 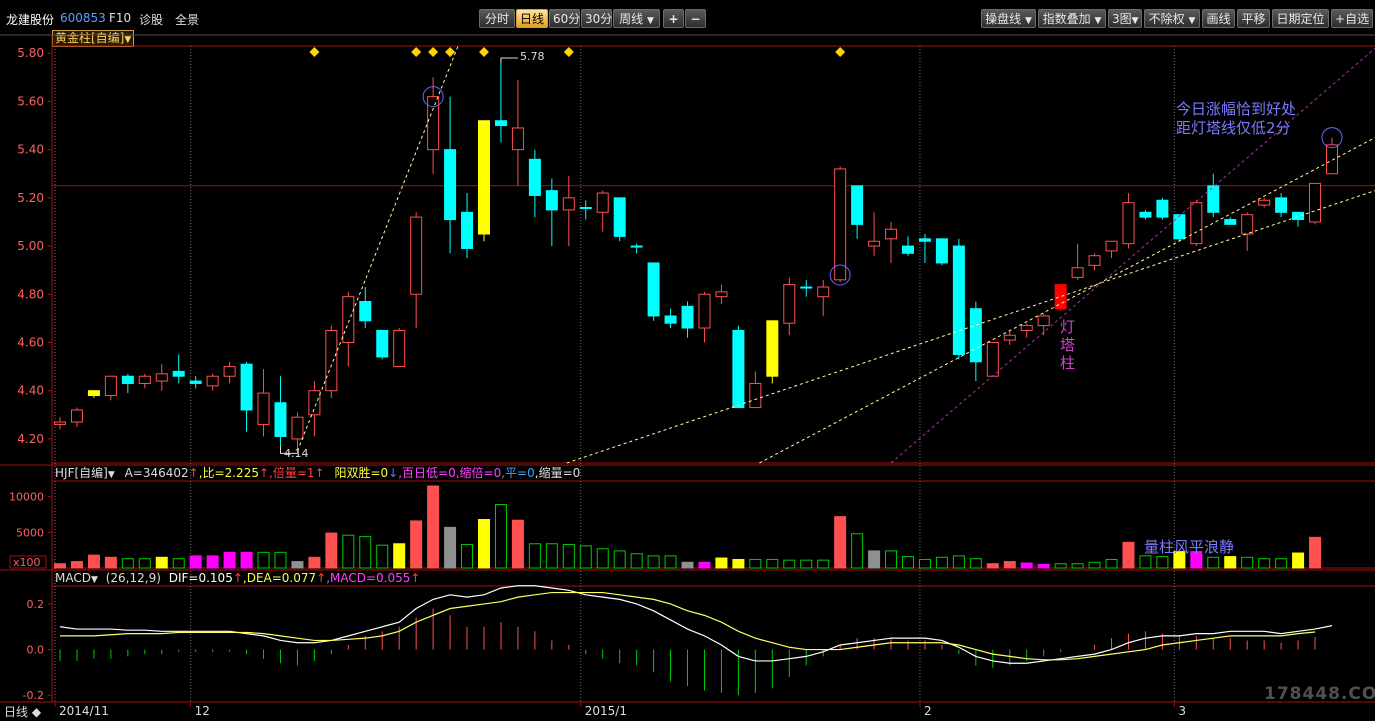 I want to click on zoom-out-button: −, so click(x=695, y=18).